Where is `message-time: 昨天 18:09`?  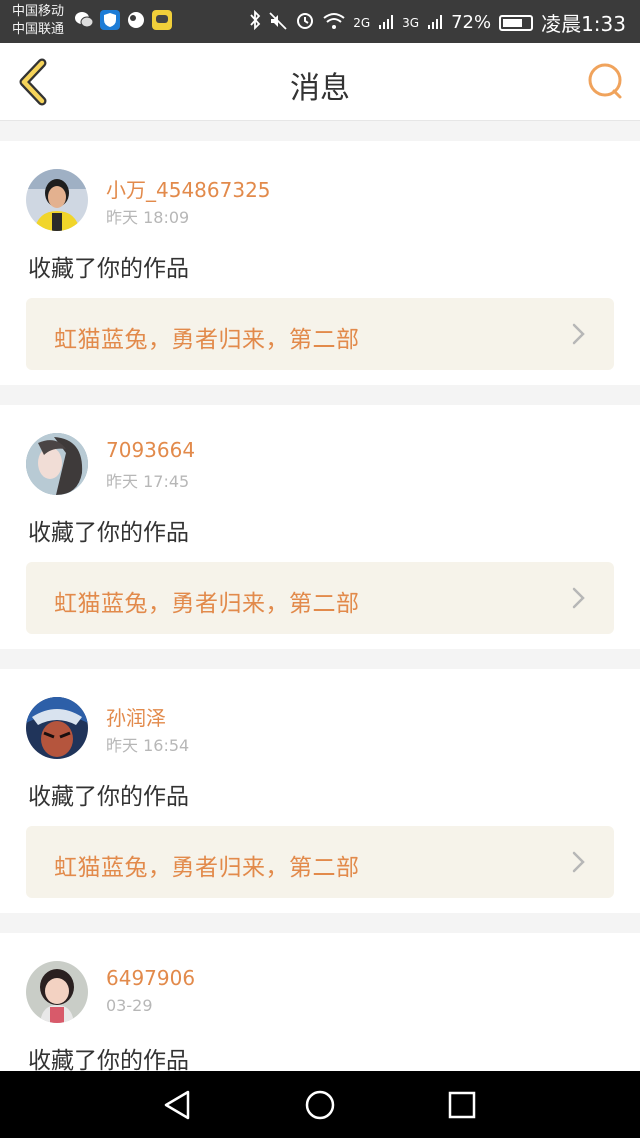 message-time: 昨天 18:09 is located at coordinates (148, 217).